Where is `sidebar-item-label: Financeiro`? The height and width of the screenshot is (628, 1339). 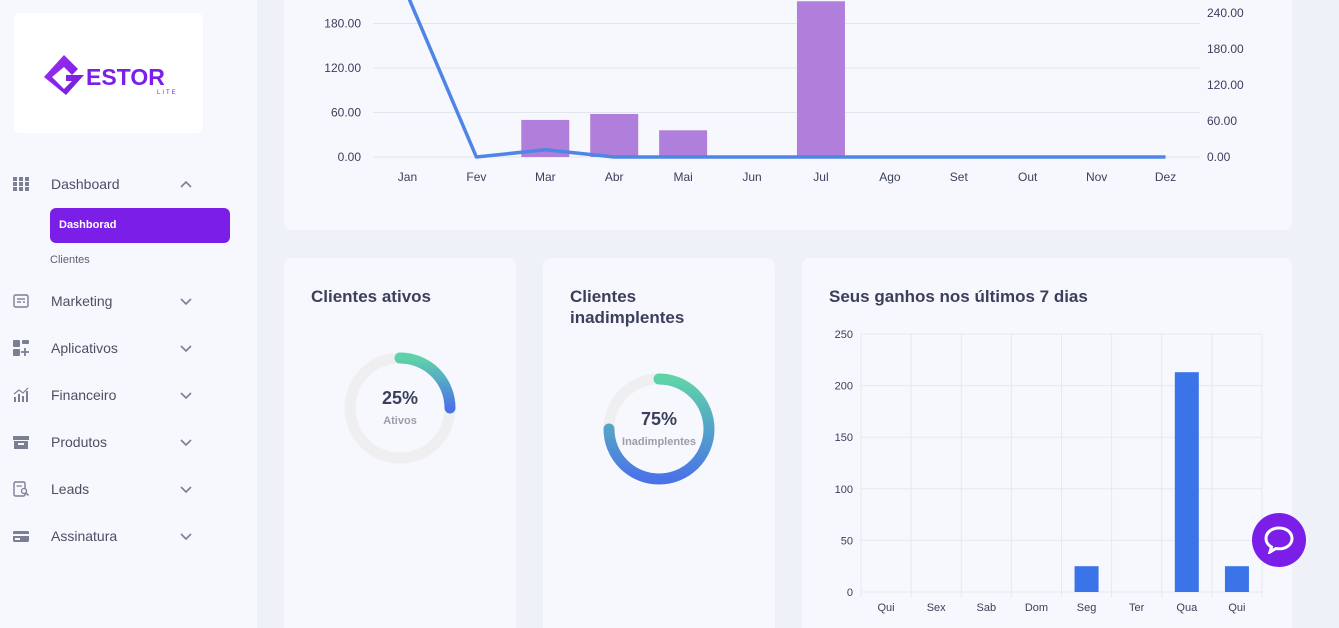
sidebar-item-label: Financeiro is located at coordinates (84, 395).